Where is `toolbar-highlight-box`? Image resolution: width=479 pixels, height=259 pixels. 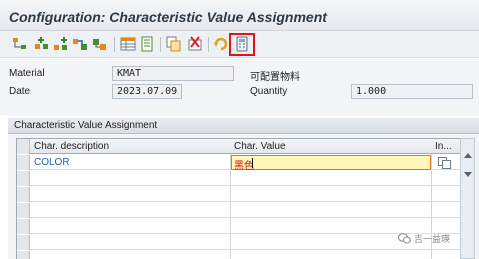
toolbar-highlight-box is located at coordinates (242, 44).